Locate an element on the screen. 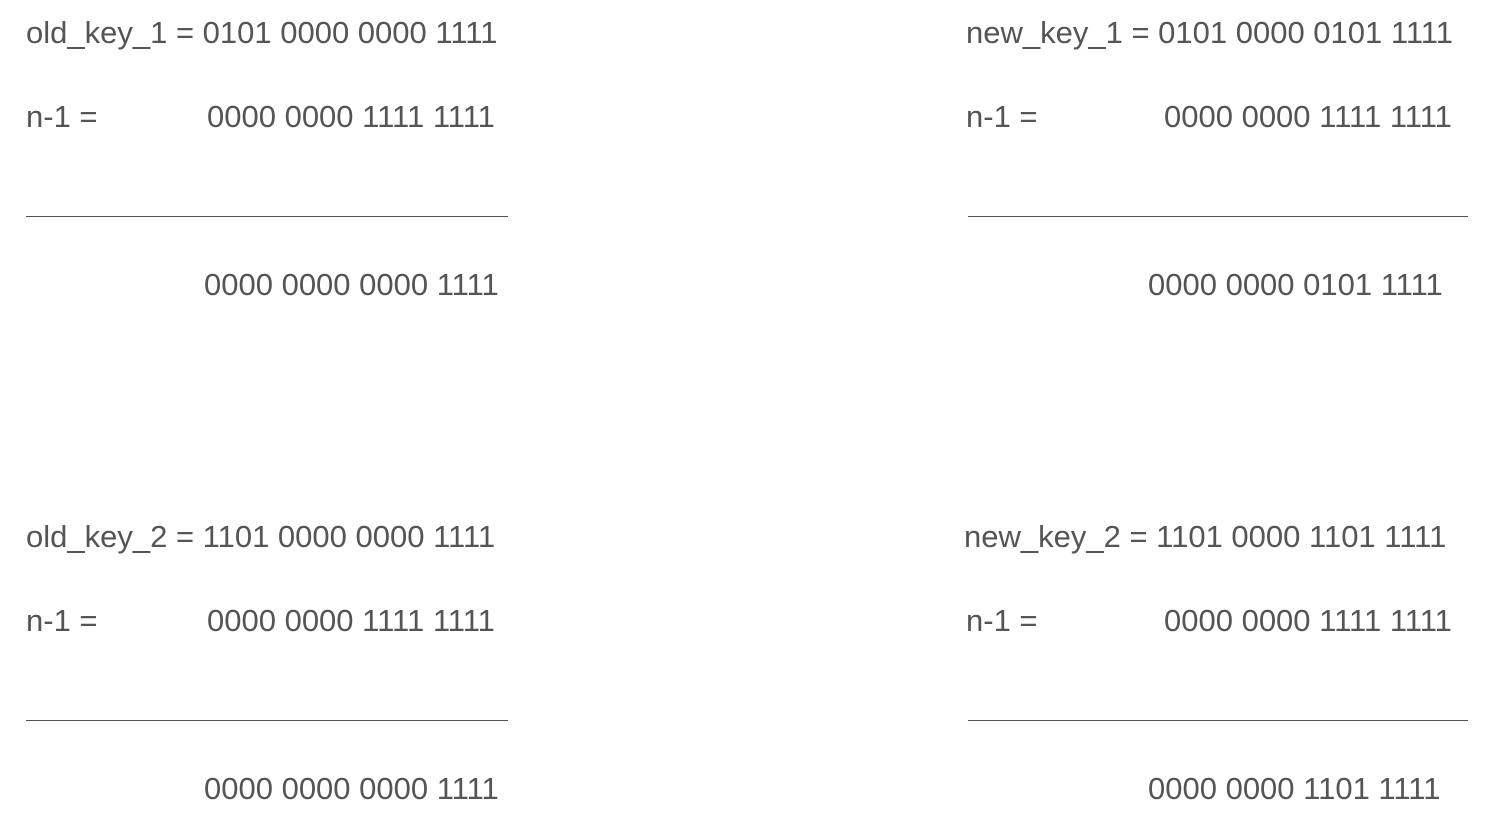 The width and height of the screenshot is (1496, 826). key-line: new_key_2 = 1101 0000 1101 1111 is located at coordinates (1205, 536).